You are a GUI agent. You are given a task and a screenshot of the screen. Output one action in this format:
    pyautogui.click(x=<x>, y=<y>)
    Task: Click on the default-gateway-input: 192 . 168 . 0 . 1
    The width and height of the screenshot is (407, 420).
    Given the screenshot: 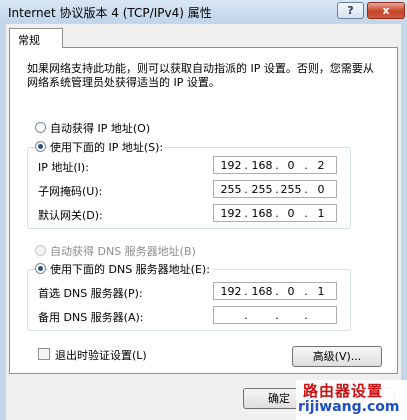 What is the action you would take?
    pyautogui.click(x=275, y=213)
    